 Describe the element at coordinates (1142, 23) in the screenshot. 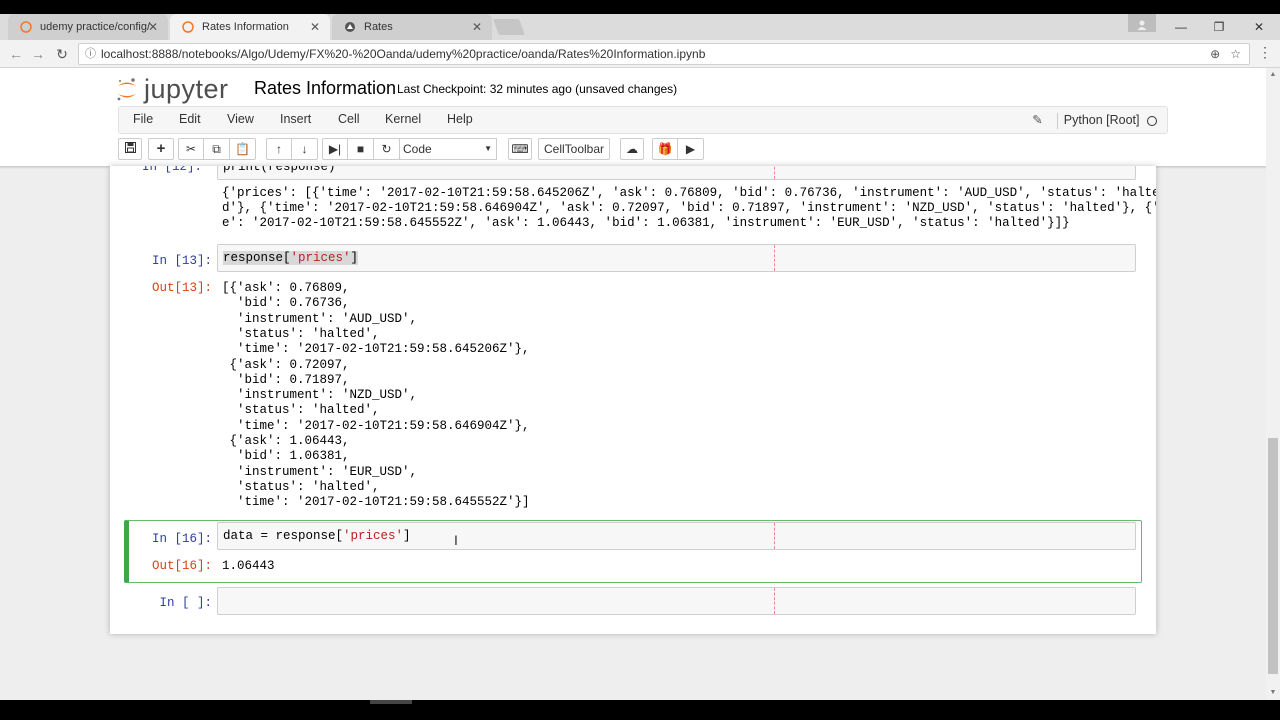

I see `user-profile-icon` at that location.